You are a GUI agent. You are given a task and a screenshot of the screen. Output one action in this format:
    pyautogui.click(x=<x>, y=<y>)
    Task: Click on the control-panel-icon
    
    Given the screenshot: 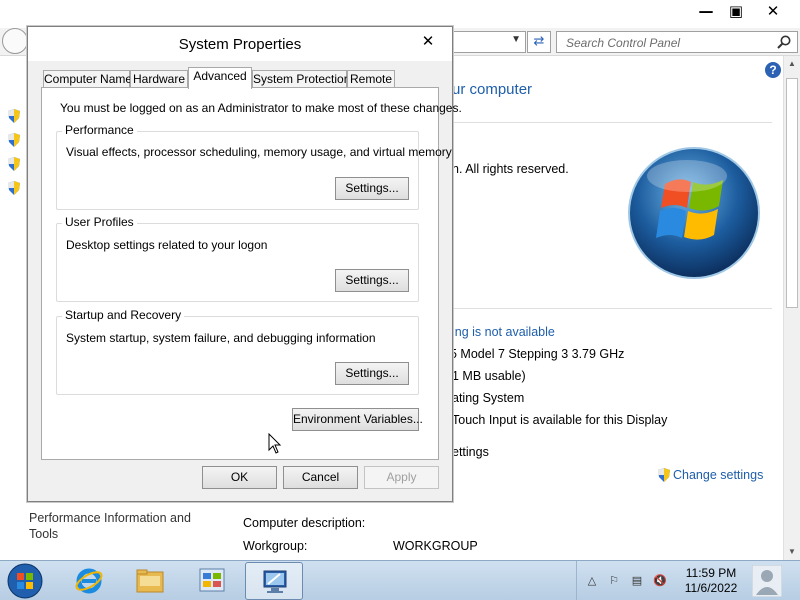 What is the action you would take?
    pyautogui.click(x=212, y=580)
    